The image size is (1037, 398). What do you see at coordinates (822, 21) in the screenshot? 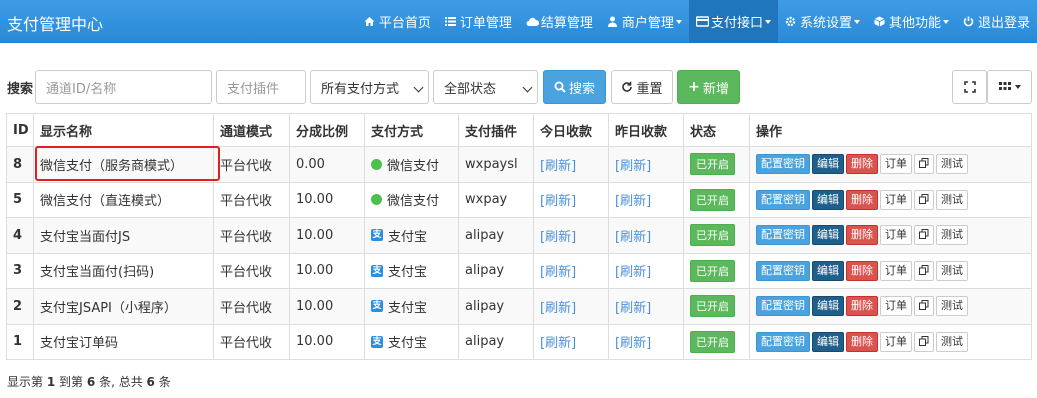
I see `nav-item-5: 系统设置` at bounding box center [822, 21].